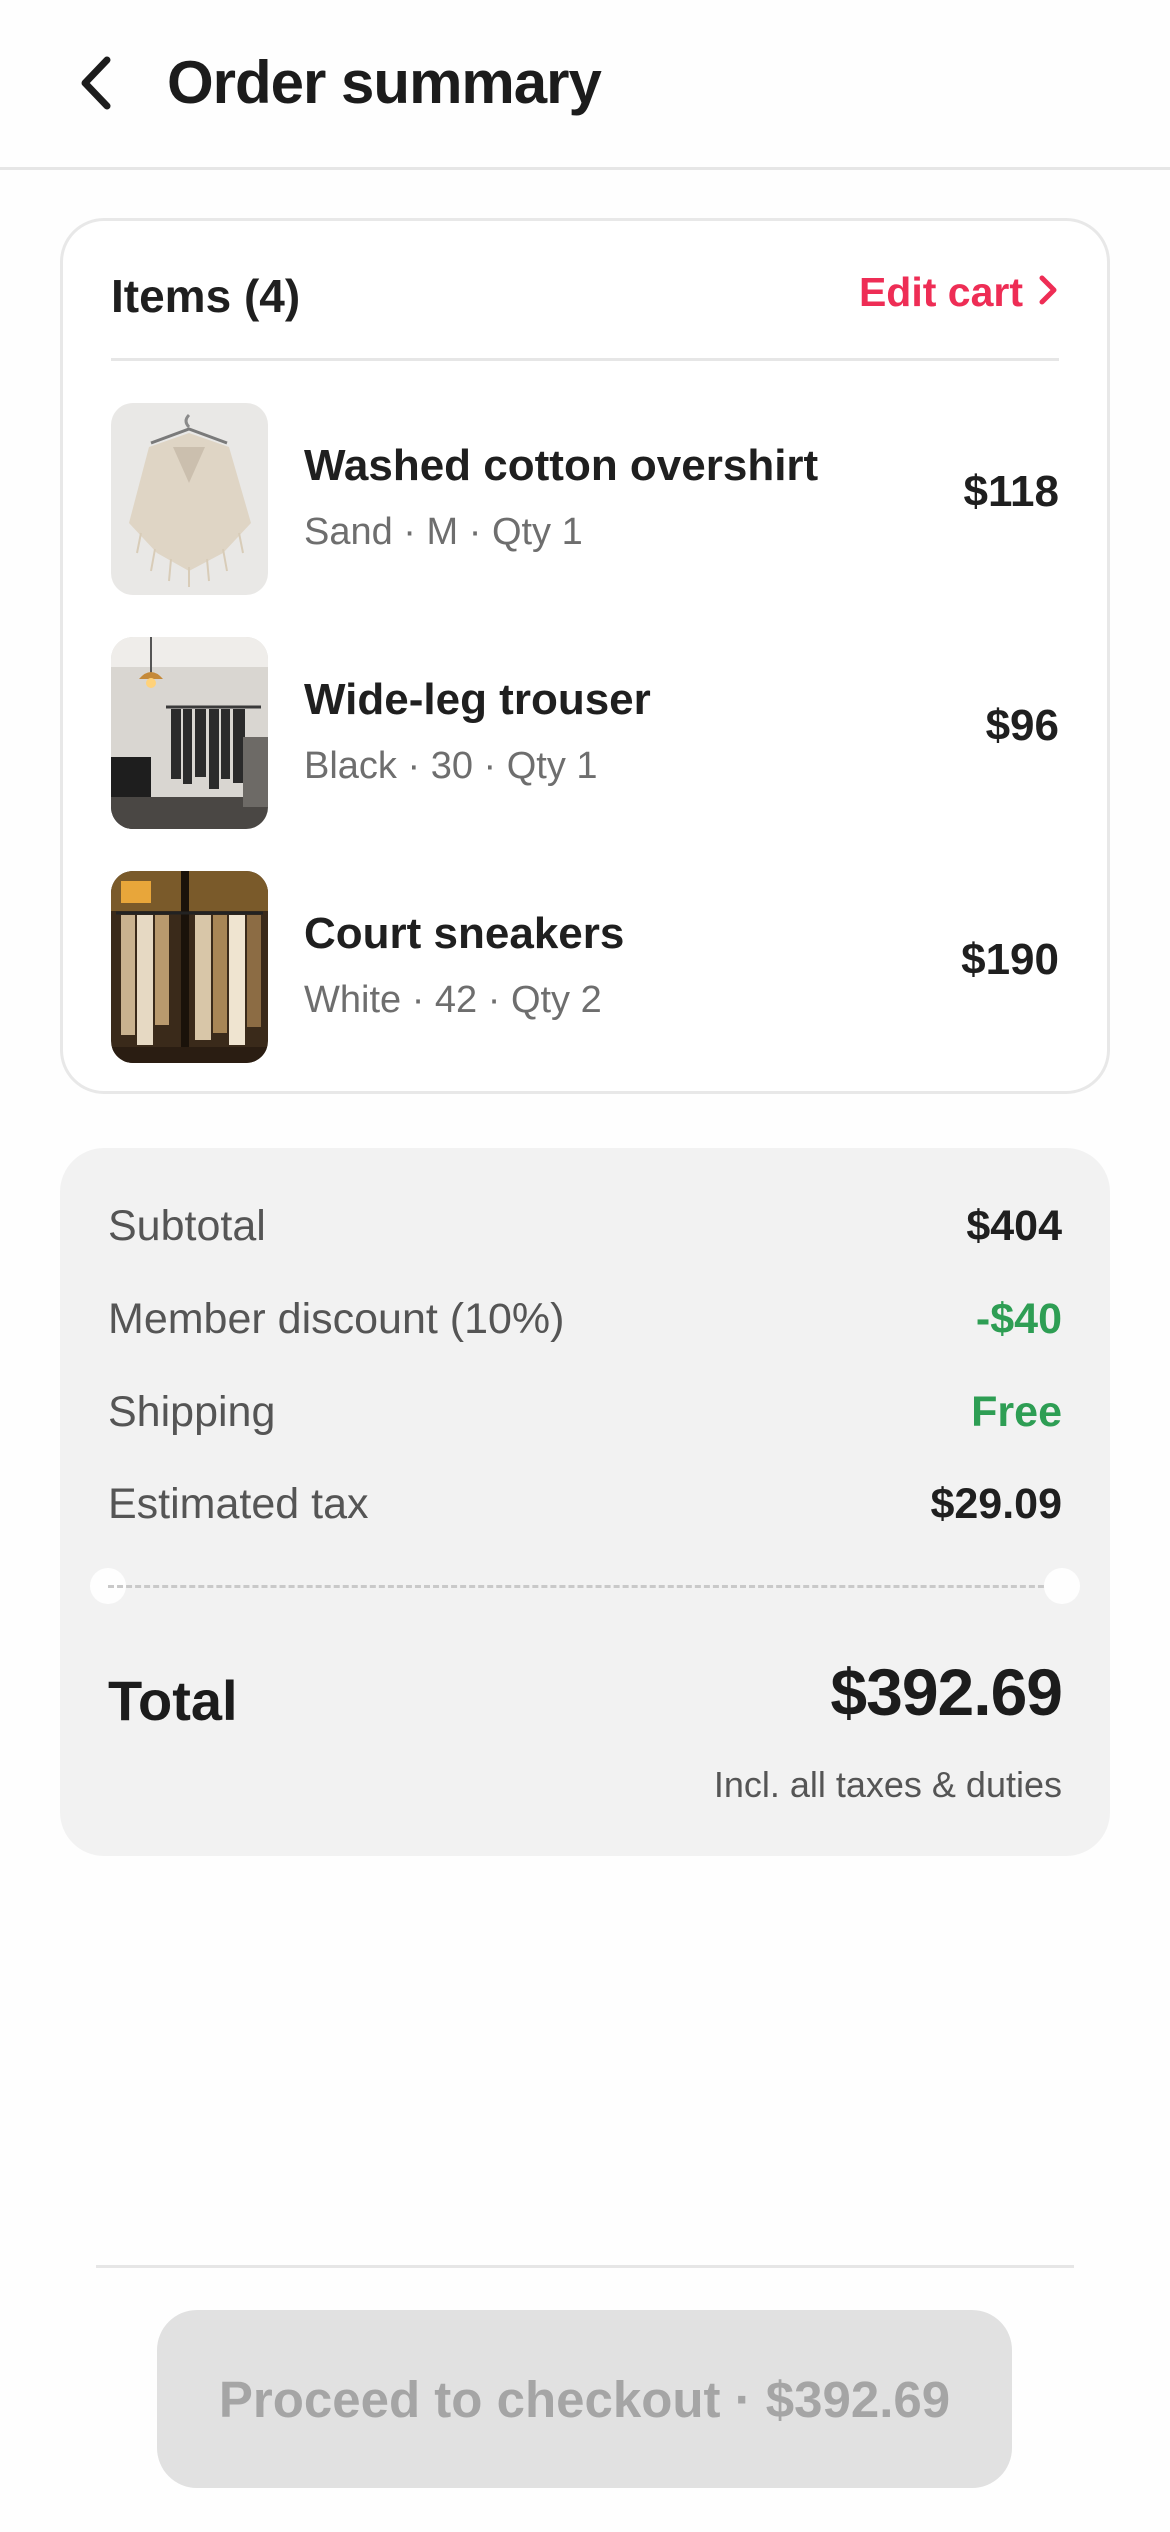 Image resolution: width=1170 pixels, height=2532 pixels. I want to click on bottom-divider, so click(585, 2266).